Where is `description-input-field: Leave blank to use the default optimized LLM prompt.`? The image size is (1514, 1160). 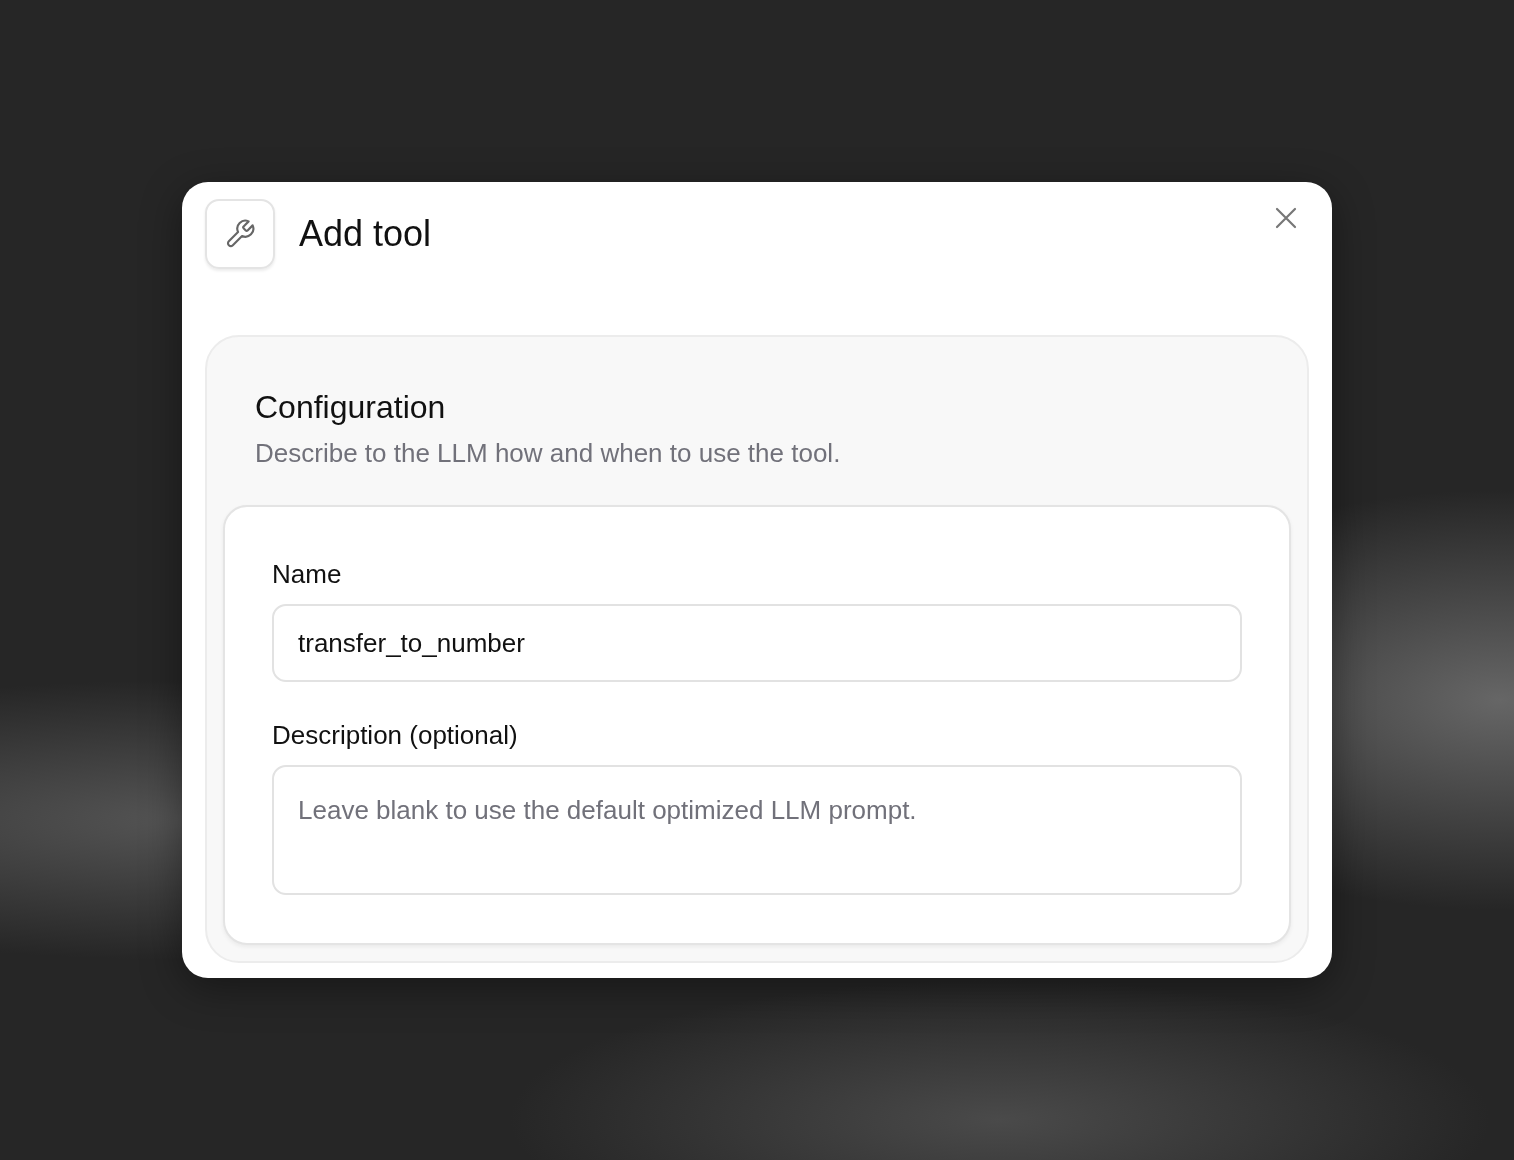 description-input-field: Leave blank to use the default optimized LLM prompt. is located at coordinates (757, 830).